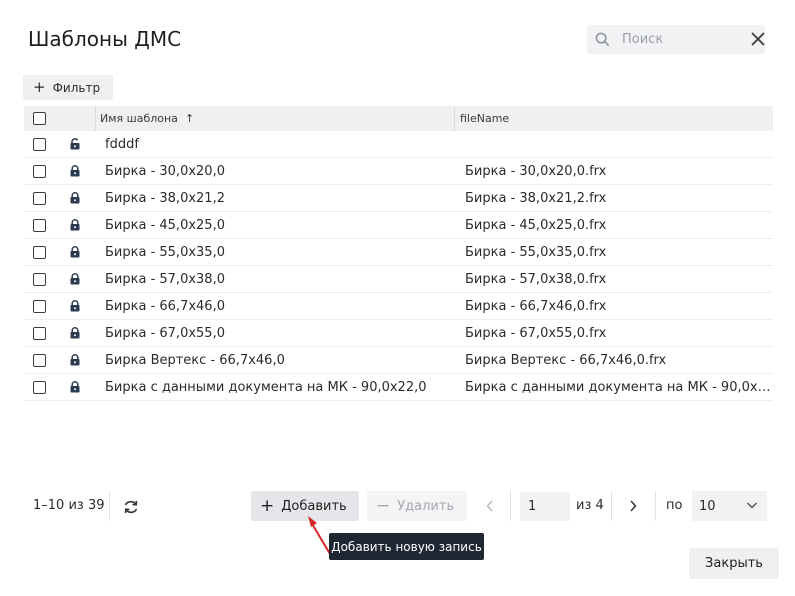 The width and height of the screenshot is (795, 596). Describe the element at coordinates (109, 506) in the screenshot. I see `footer-divider` at that location.